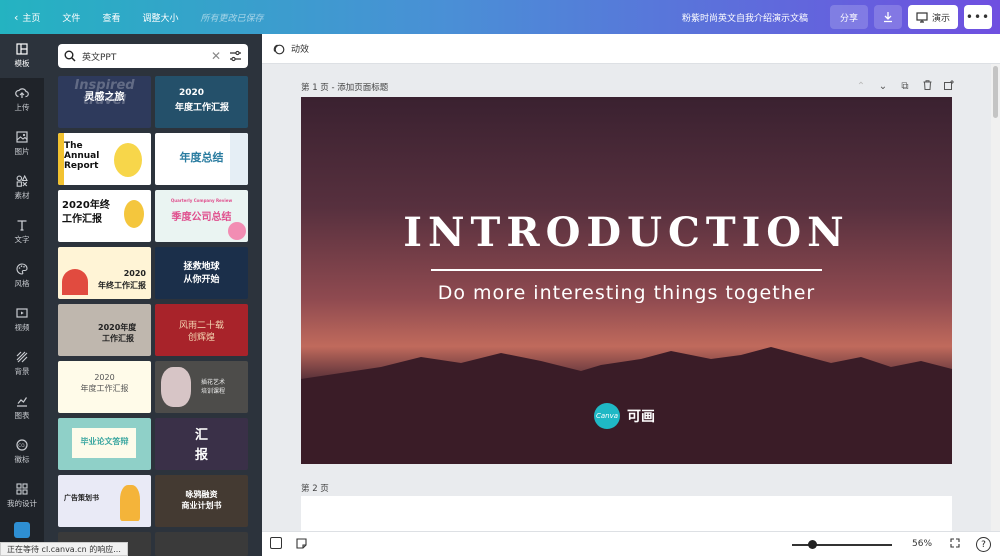  What do you see at coordinates (22, 239) in the screenshot?
I see `rail-label: 文字` at bounding box center [22, 239].